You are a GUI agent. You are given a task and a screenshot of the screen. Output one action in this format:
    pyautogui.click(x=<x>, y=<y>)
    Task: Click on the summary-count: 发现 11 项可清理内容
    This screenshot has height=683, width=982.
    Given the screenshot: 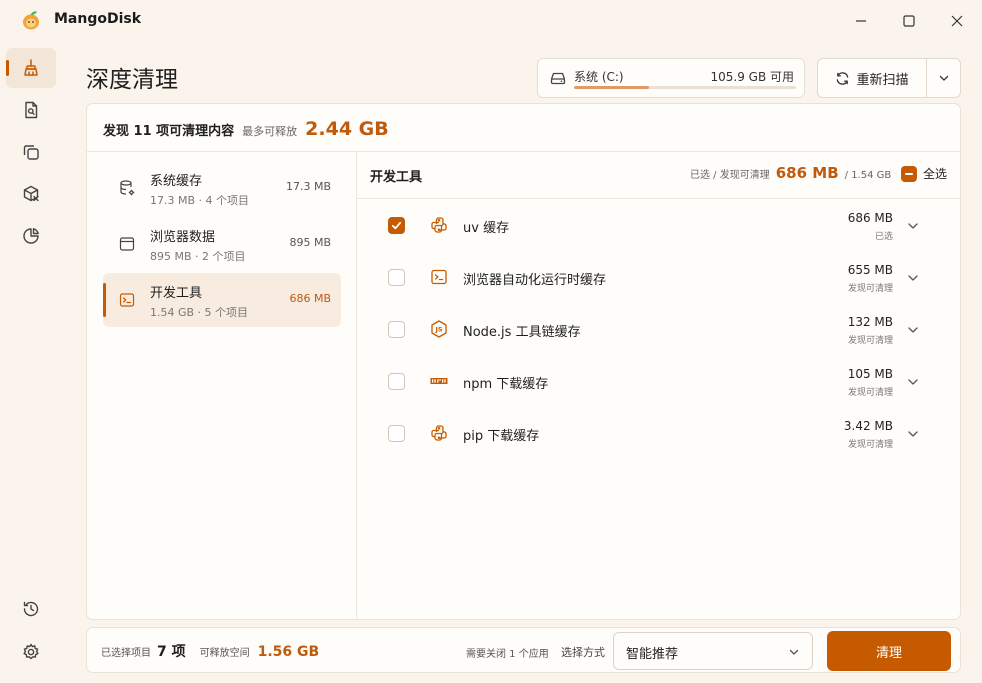 What is the action you would take?
    pyautogui.click(x=169, y=131)
    